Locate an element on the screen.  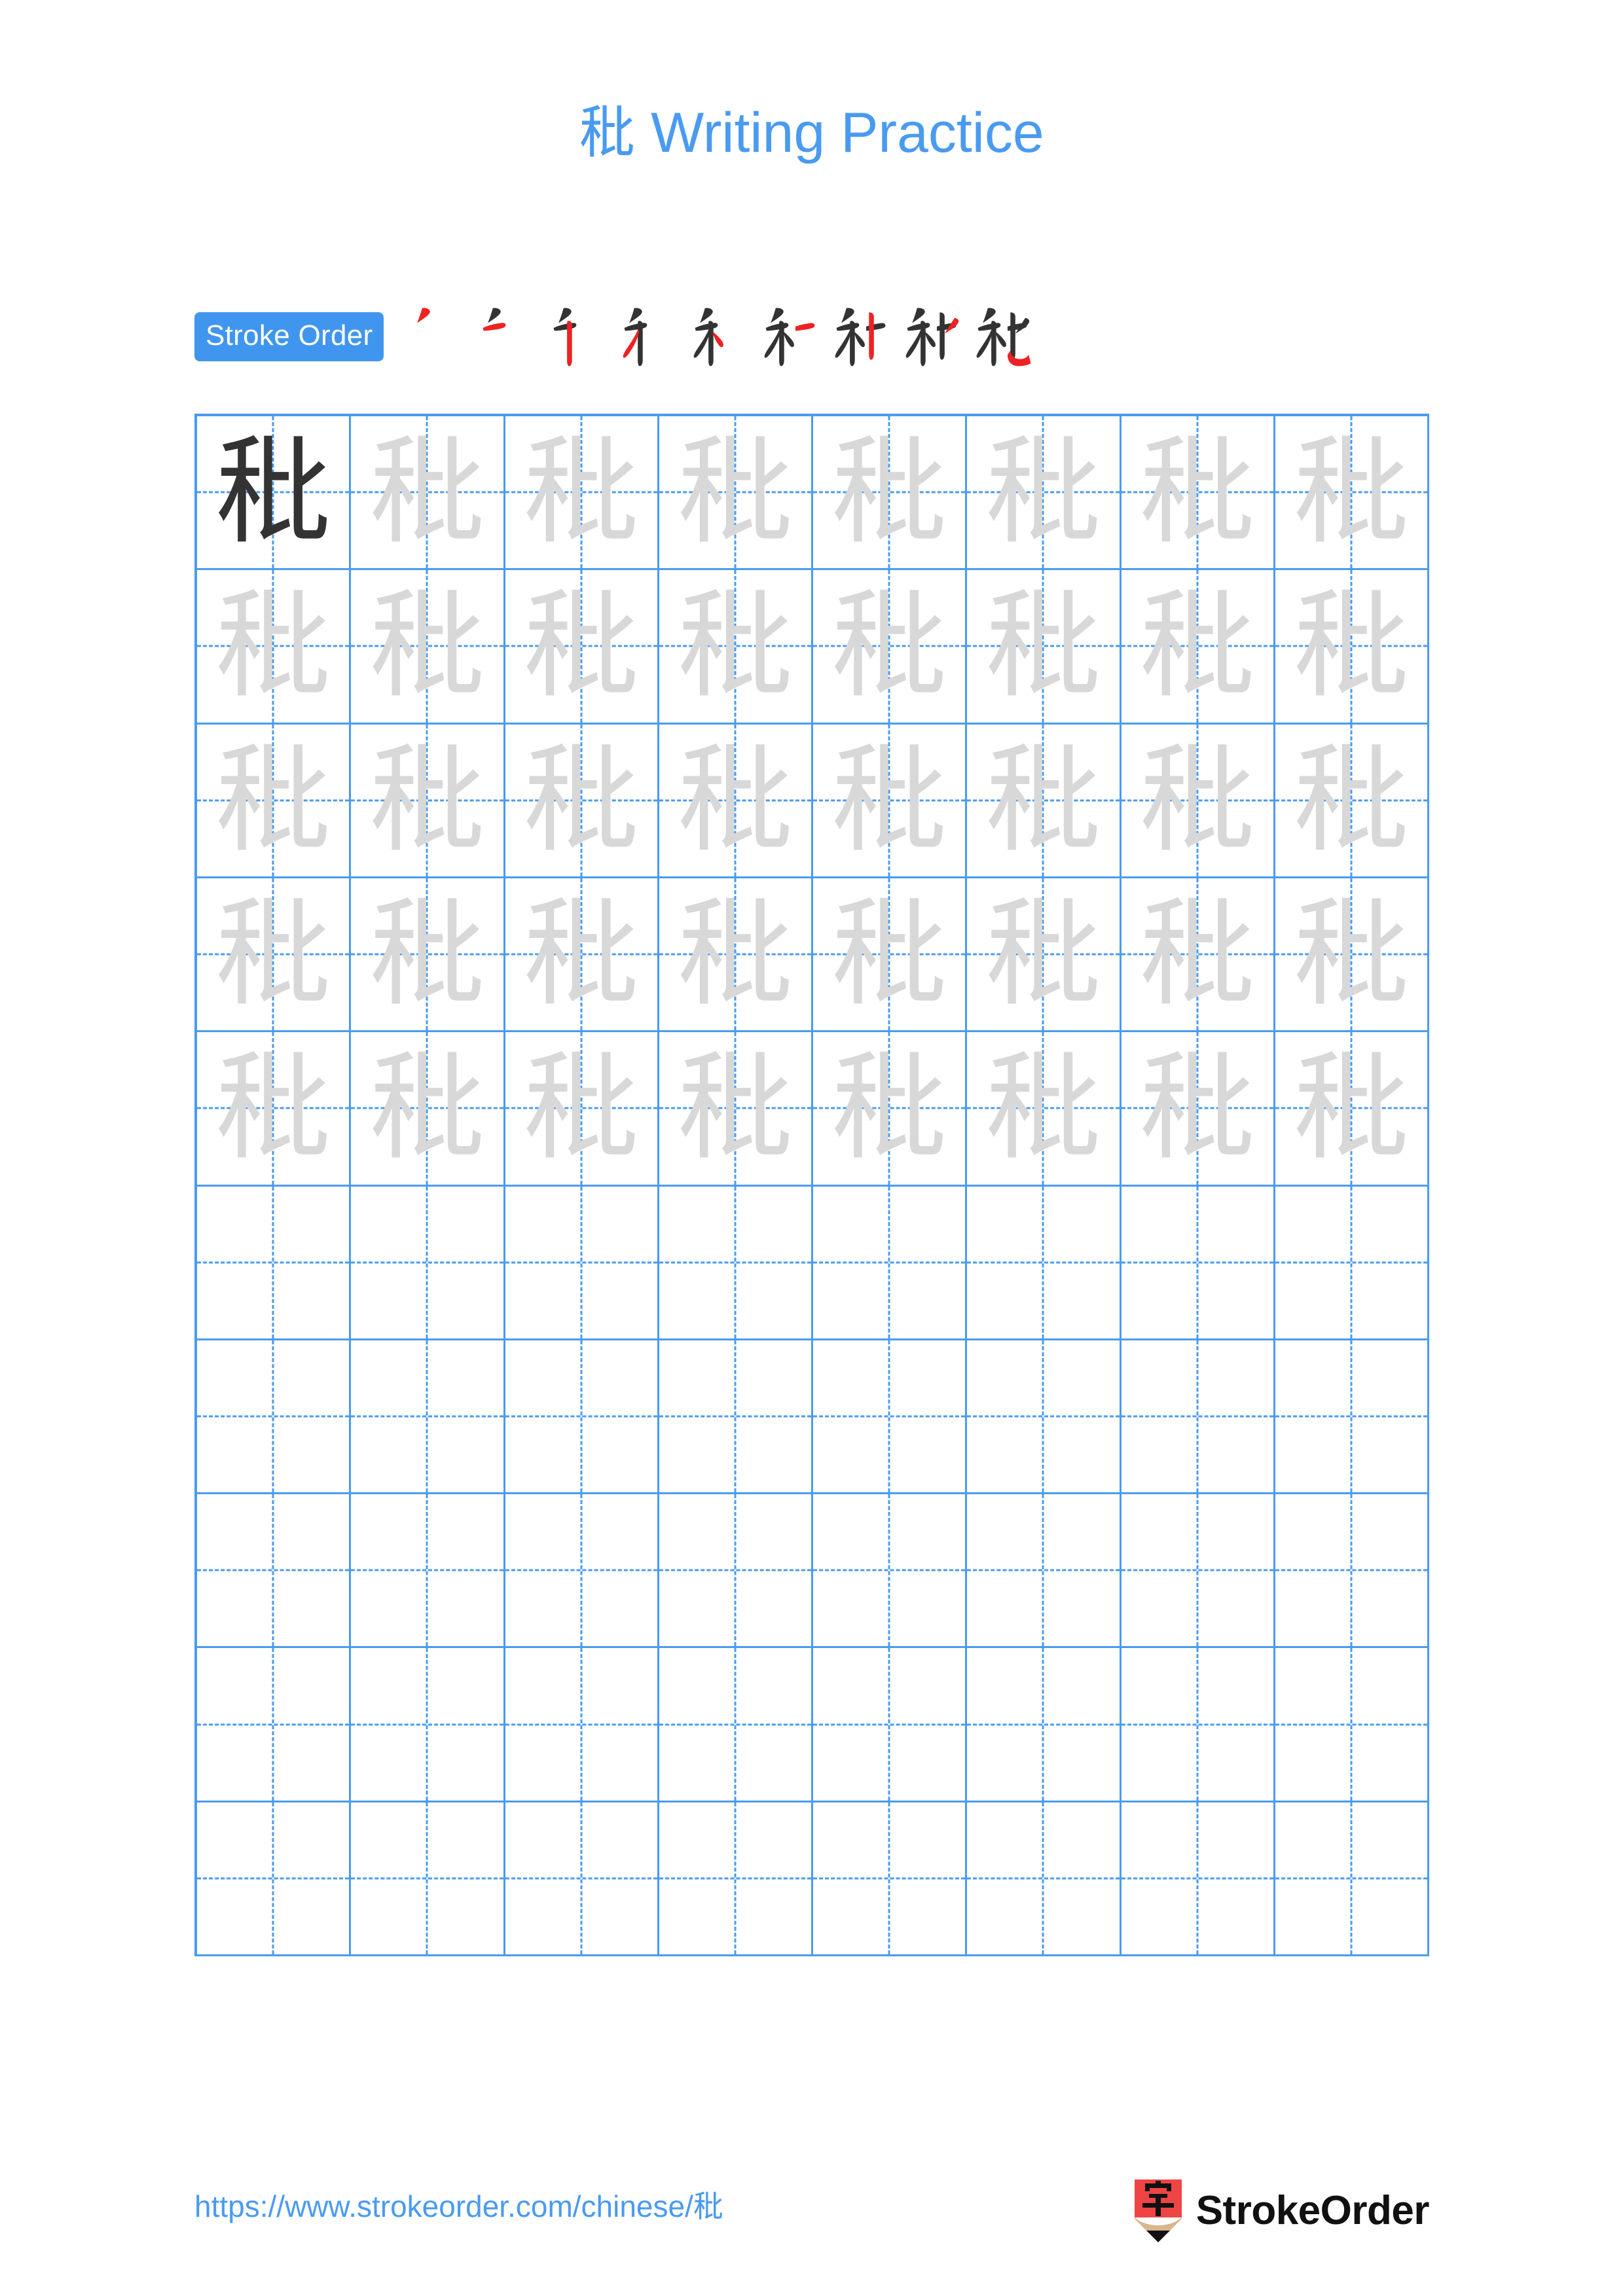
footer-url: https://www.strokeorder.com/chinese/秕 is located at coordinates (458, 2206).